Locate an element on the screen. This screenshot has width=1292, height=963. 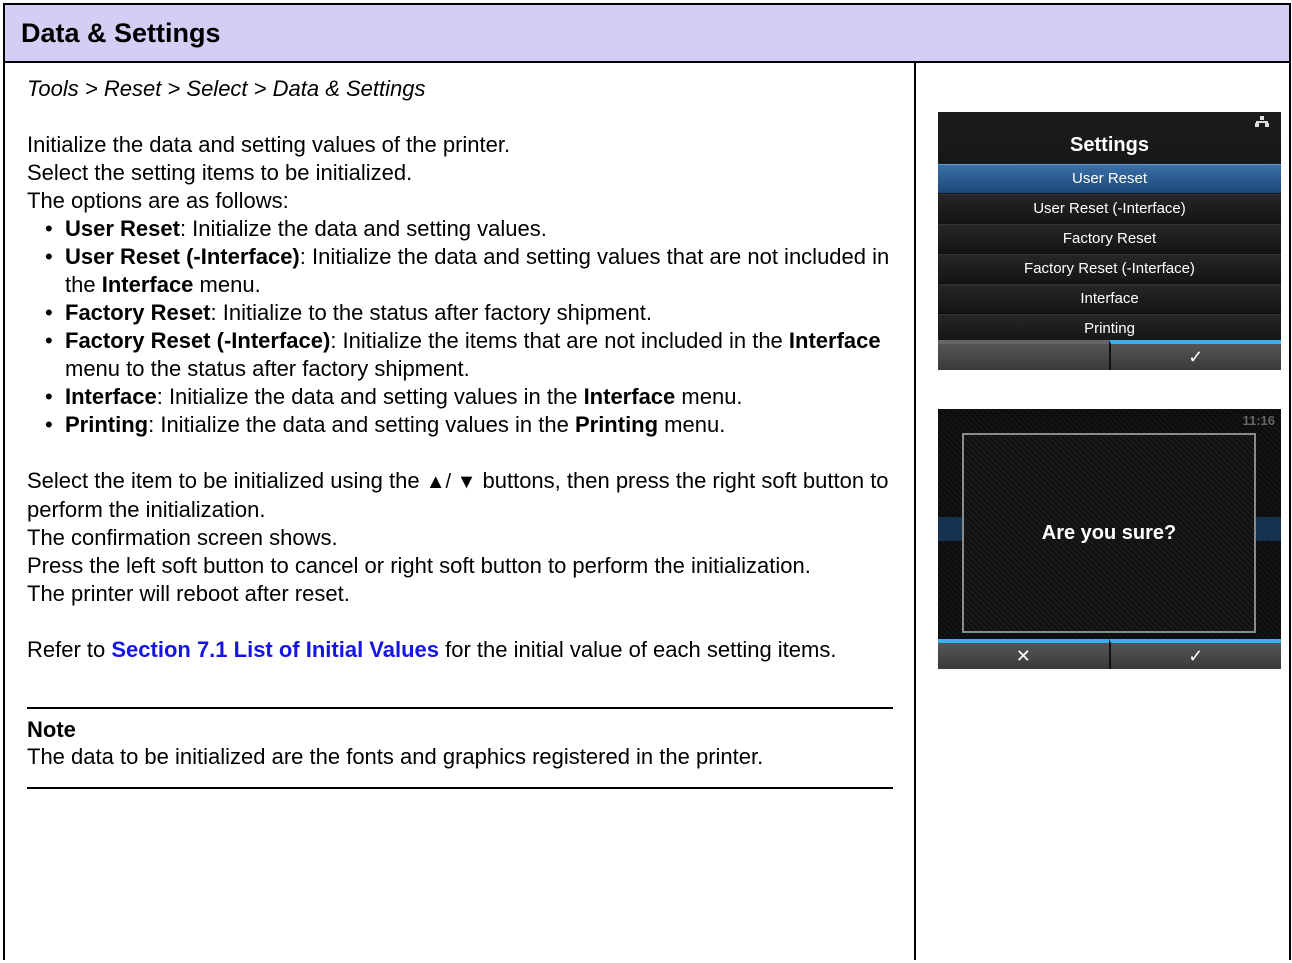
page-title: Data & Settings is located at coordinates (121, 32).